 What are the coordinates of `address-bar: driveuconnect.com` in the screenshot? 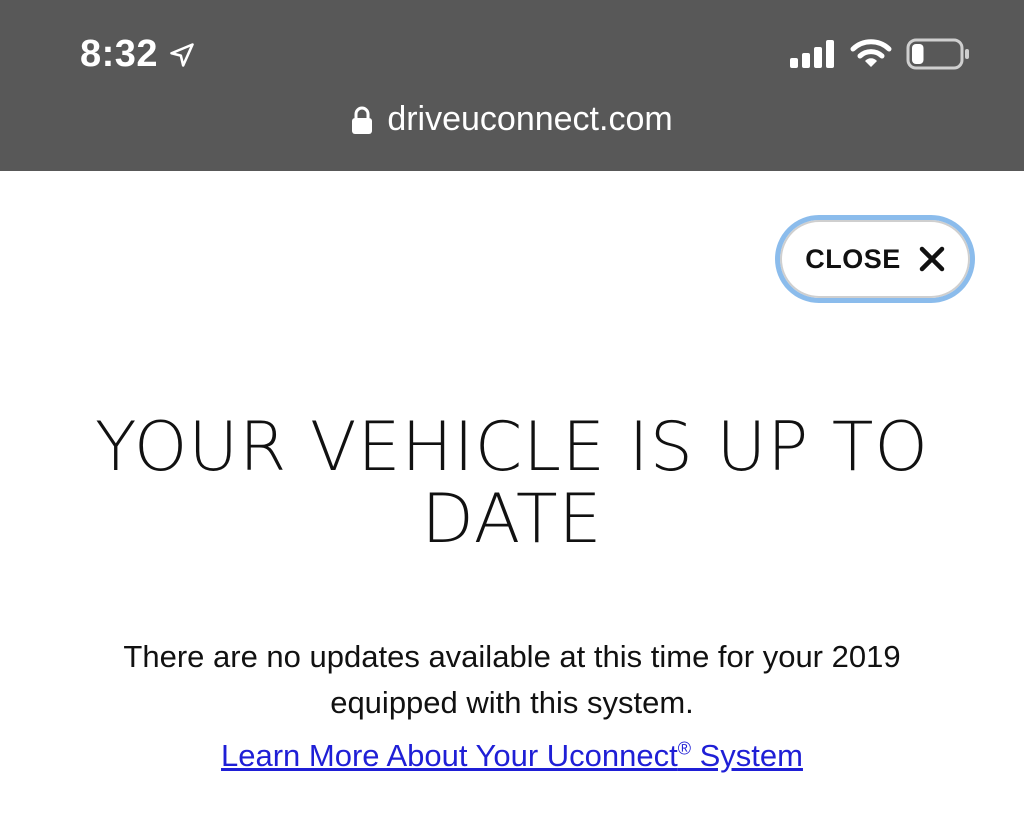 It's located at (512, 119).